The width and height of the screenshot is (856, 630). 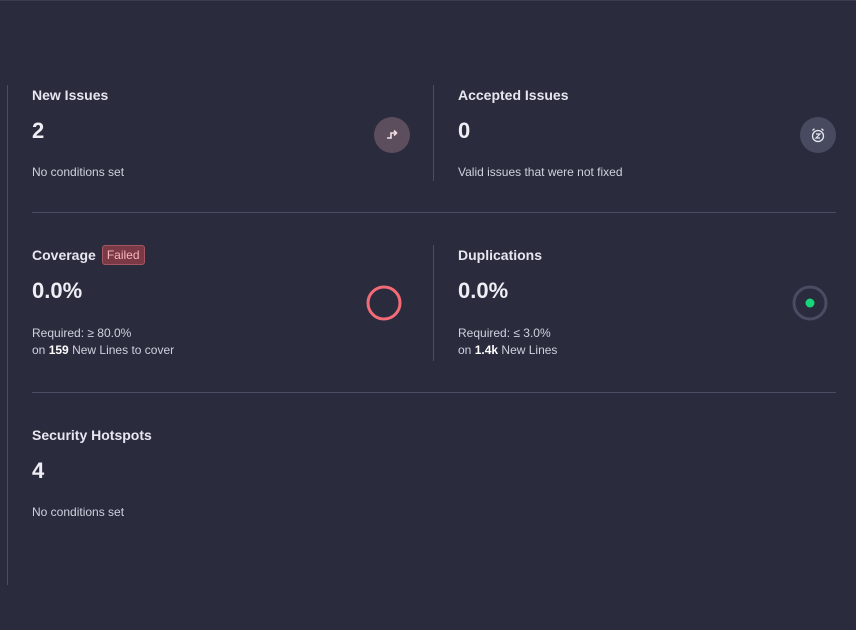 I want to click on new-issues-arrow-icon, so click(x=392, y=135).